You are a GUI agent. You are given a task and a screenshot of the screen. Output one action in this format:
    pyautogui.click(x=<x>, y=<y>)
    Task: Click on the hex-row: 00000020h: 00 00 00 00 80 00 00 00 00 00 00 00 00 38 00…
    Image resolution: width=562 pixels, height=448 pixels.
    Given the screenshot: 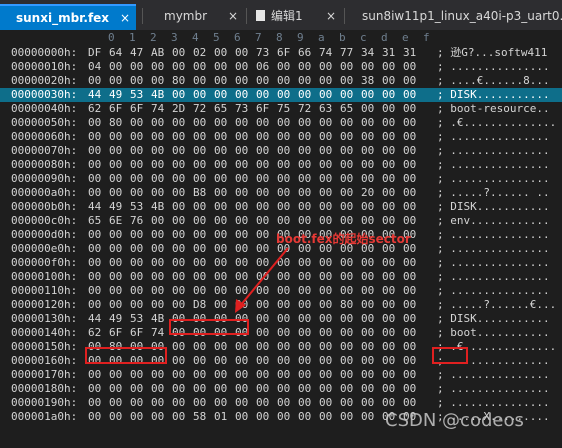 What is the action you would take?
    pyautogui.click(x=281, y=81)
    